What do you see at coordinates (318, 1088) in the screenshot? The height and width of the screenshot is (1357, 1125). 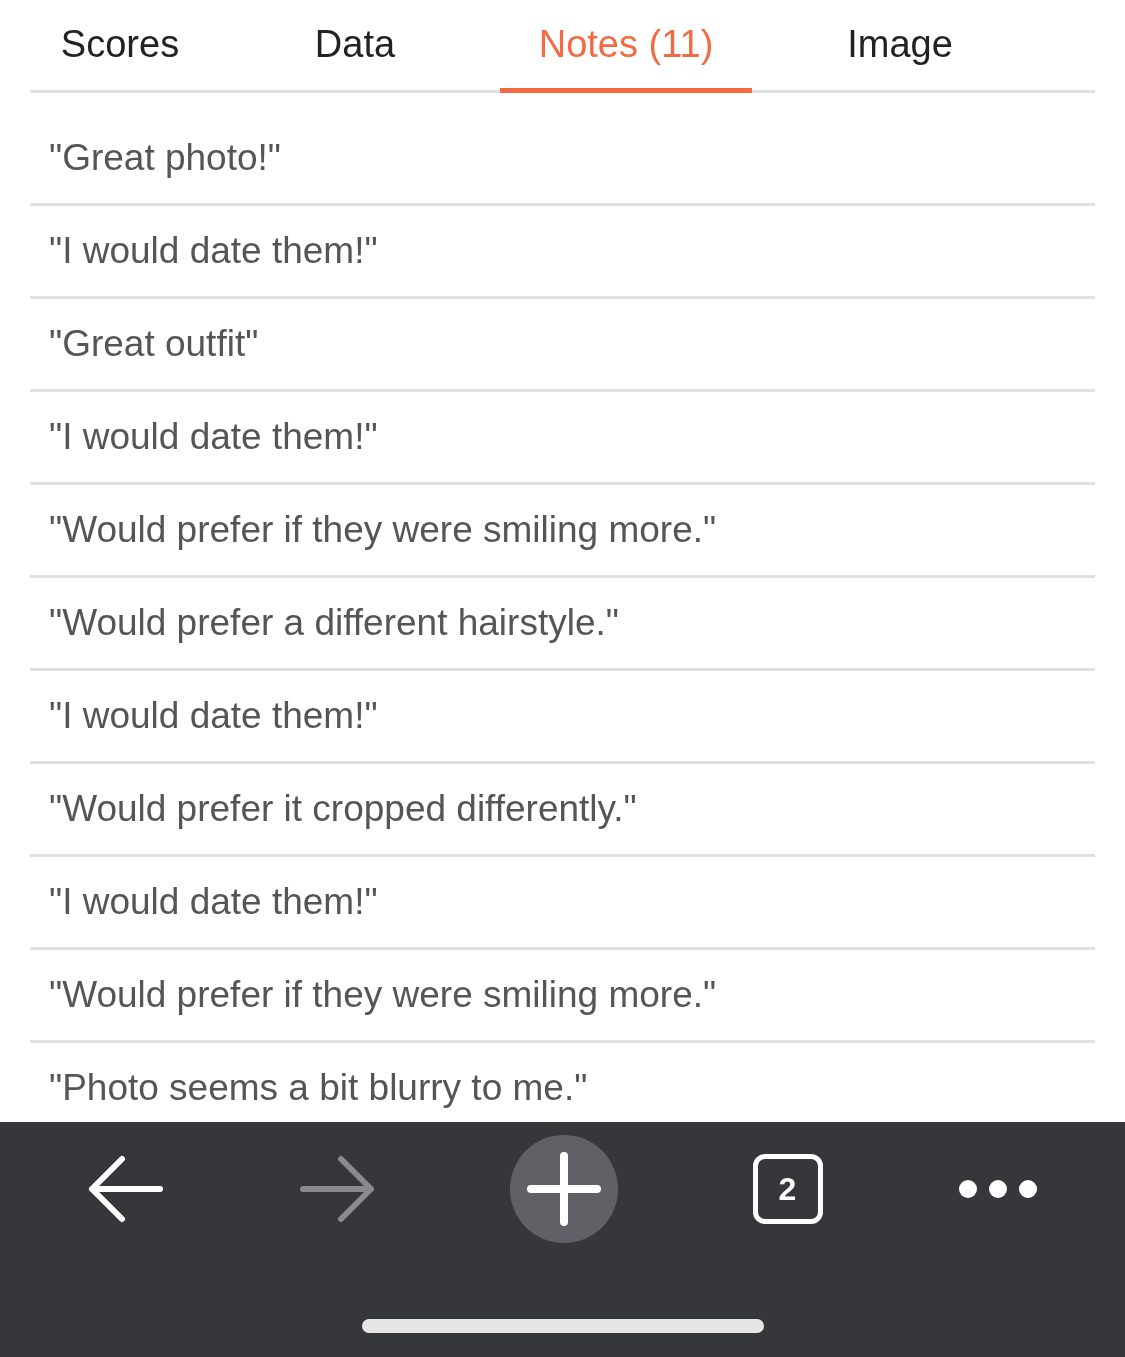 I see `note-text: "Photo seems a bit blurry to me."` at bounding box center [318, 1088].